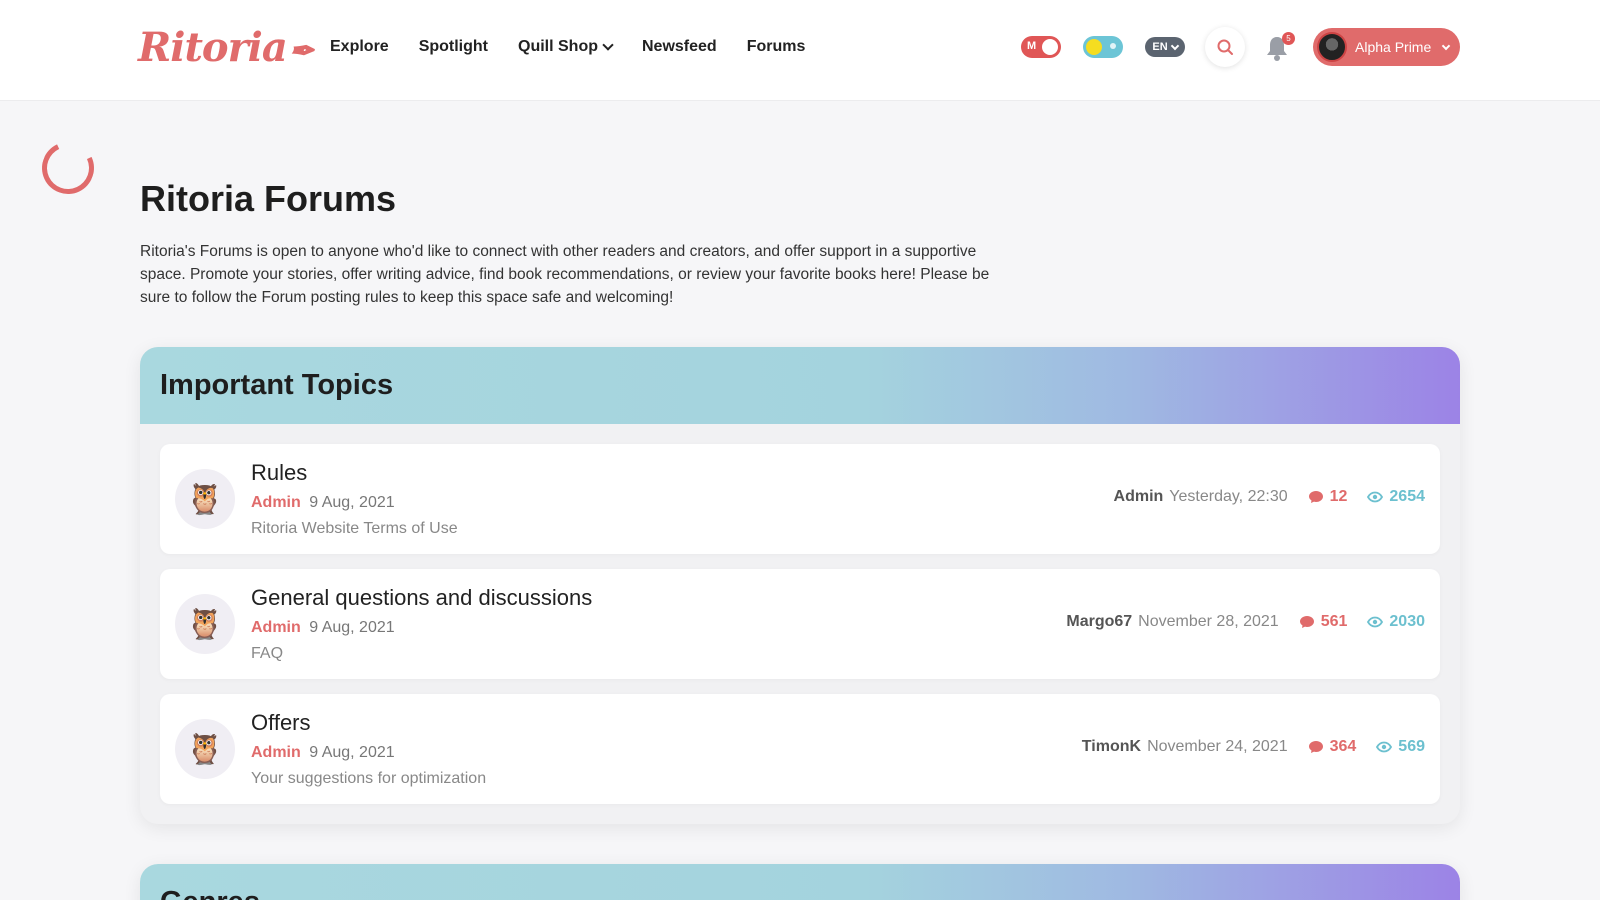  Describe the element at coordinates (776, 47) in the screenshot. I see `nav-forums: Forums` at that location.